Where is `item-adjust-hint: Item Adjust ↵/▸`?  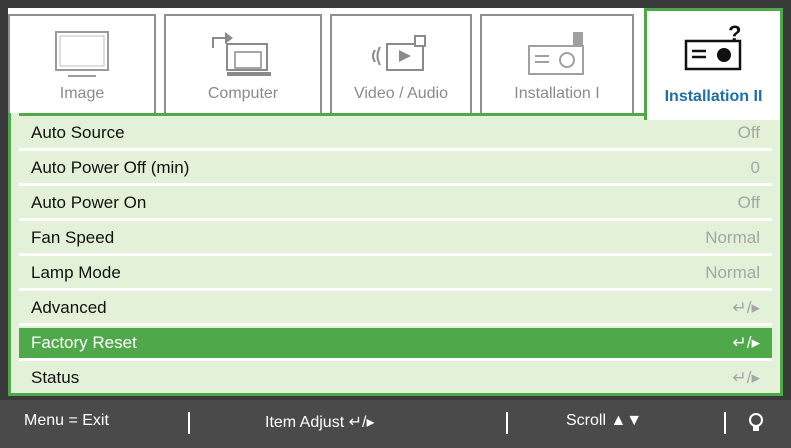 item-adjust-hint: Item Adjust ↵/▸ is located at coordinates (320, 422).